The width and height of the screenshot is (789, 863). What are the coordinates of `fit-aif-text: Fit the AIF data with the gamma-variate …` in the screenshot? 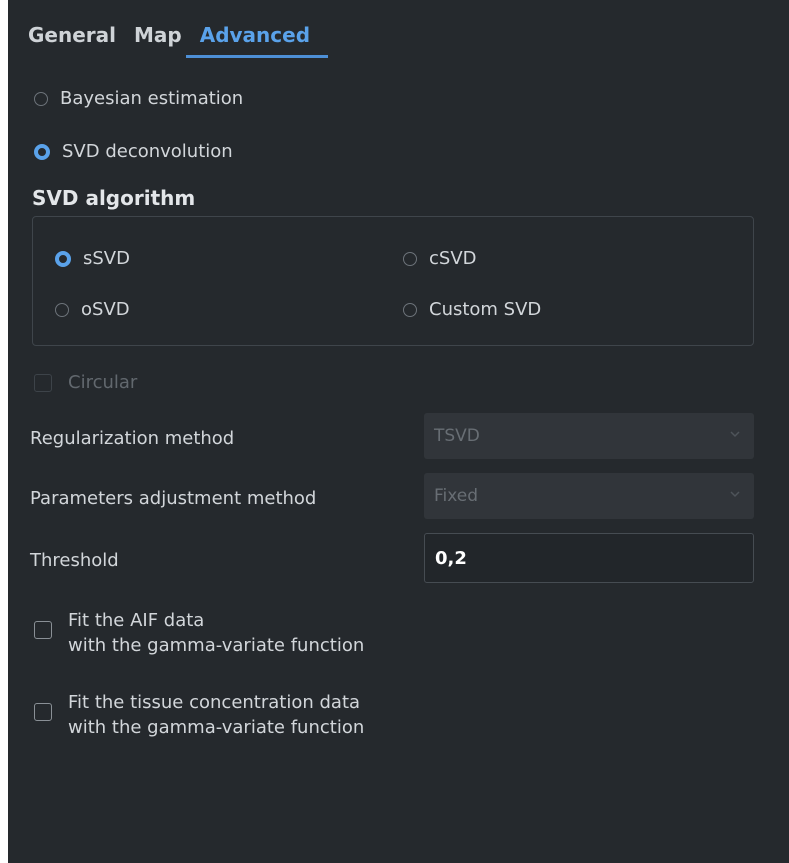 It's located at (216, 633).